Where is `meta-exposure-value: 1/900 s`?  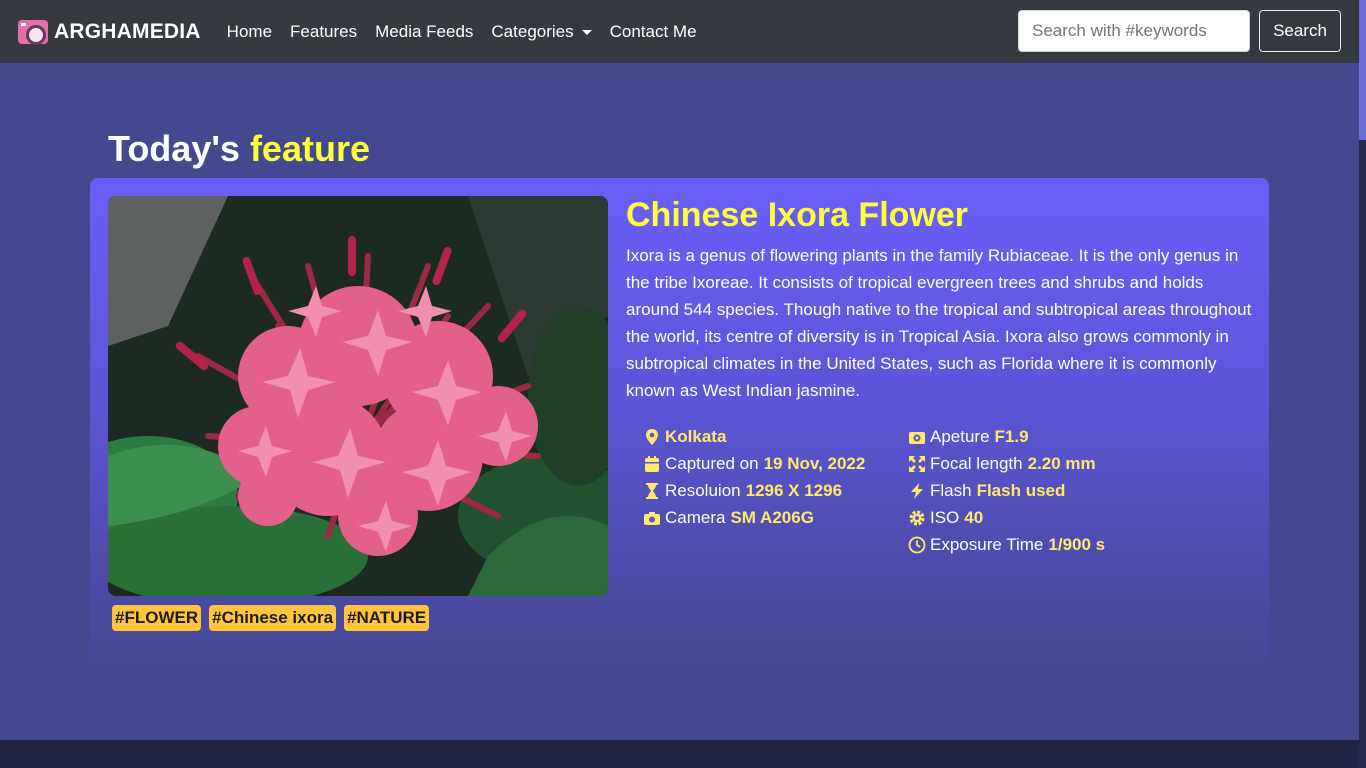 meta-exposure-value: 1/900 s is located at coordinates (1077, 544).